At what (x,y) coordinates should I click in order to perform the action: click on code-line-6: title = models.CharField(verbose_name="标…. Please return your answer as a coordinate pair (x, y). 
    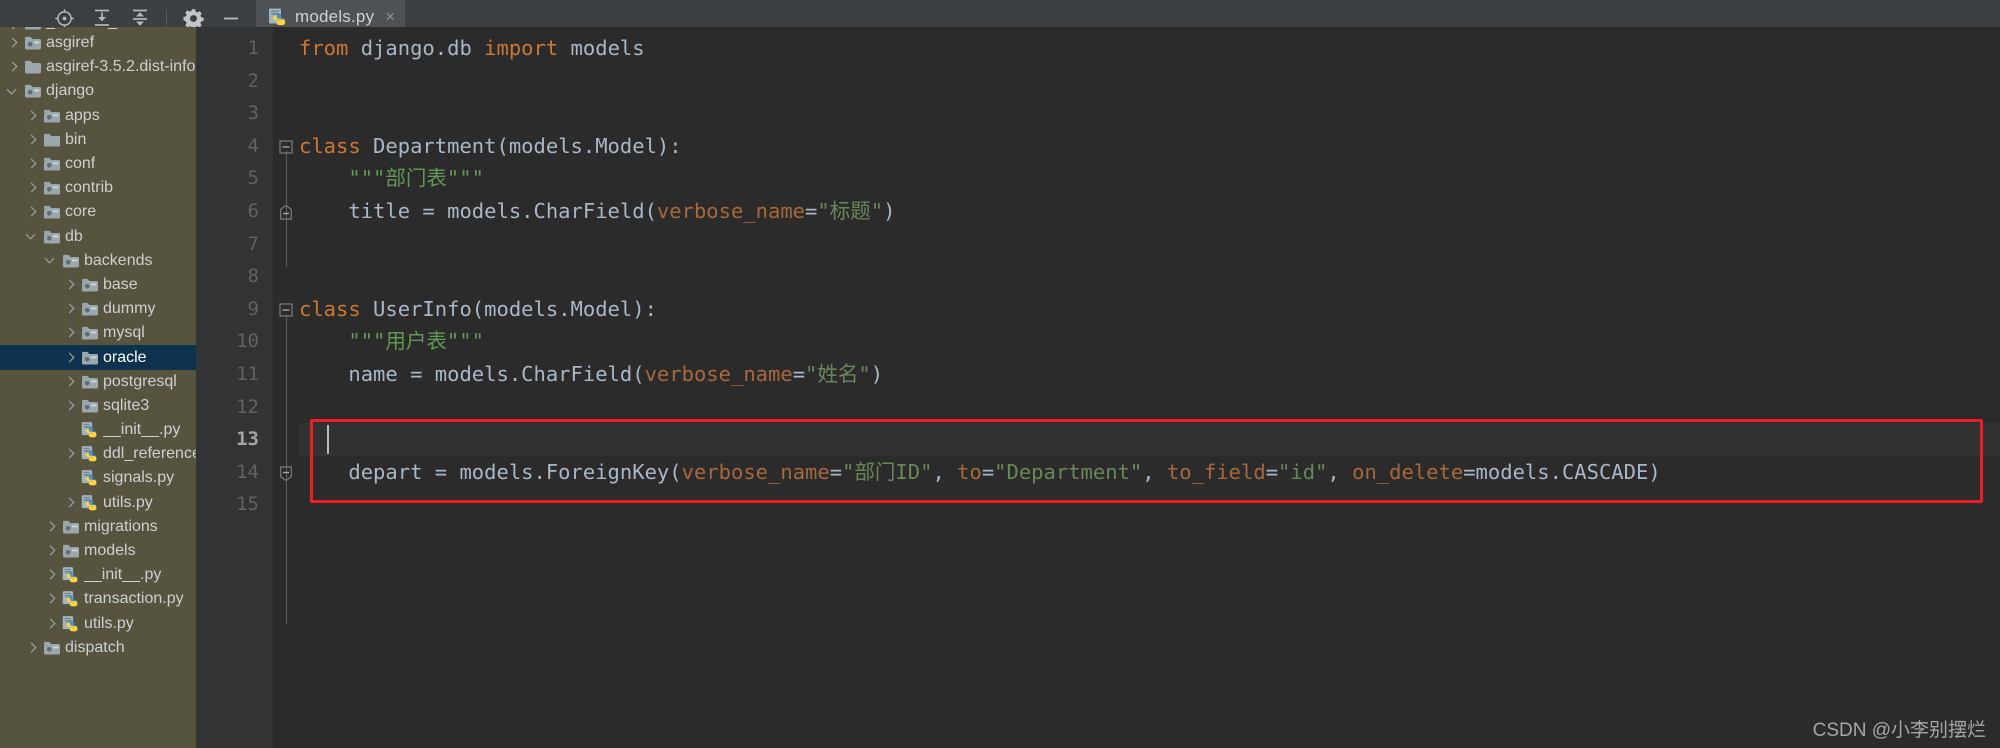
    Looking at the image, I should click on (597, 211).